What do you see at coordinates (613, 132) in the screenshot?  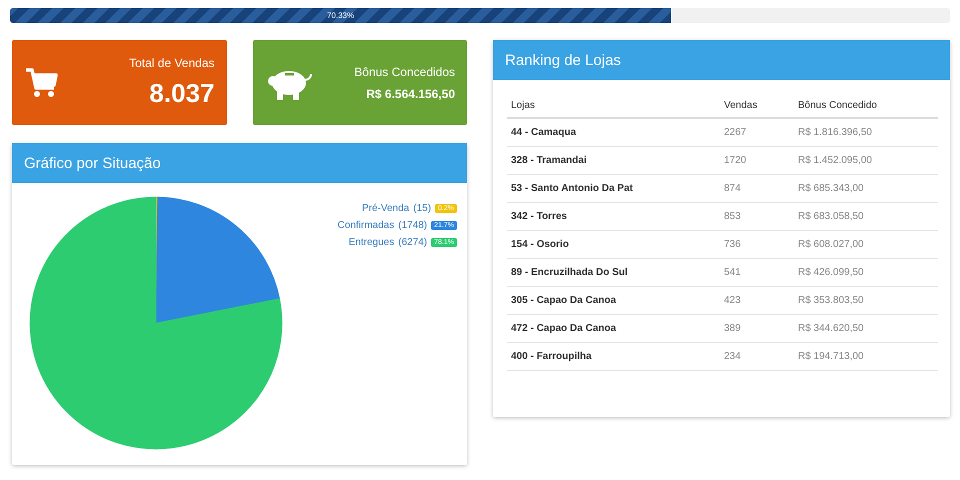 I see `table-cell: 44 - Camaqua` at bounding box center [613, 132].